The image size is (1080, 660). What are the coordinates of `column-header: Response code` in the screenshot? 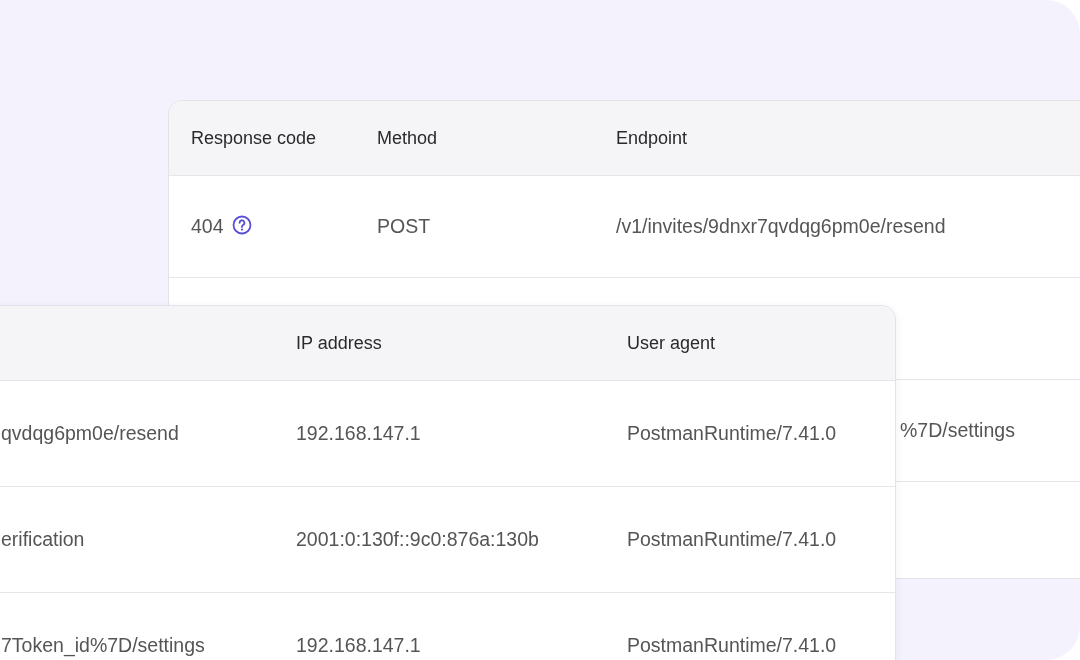 It's located at (254, 137).